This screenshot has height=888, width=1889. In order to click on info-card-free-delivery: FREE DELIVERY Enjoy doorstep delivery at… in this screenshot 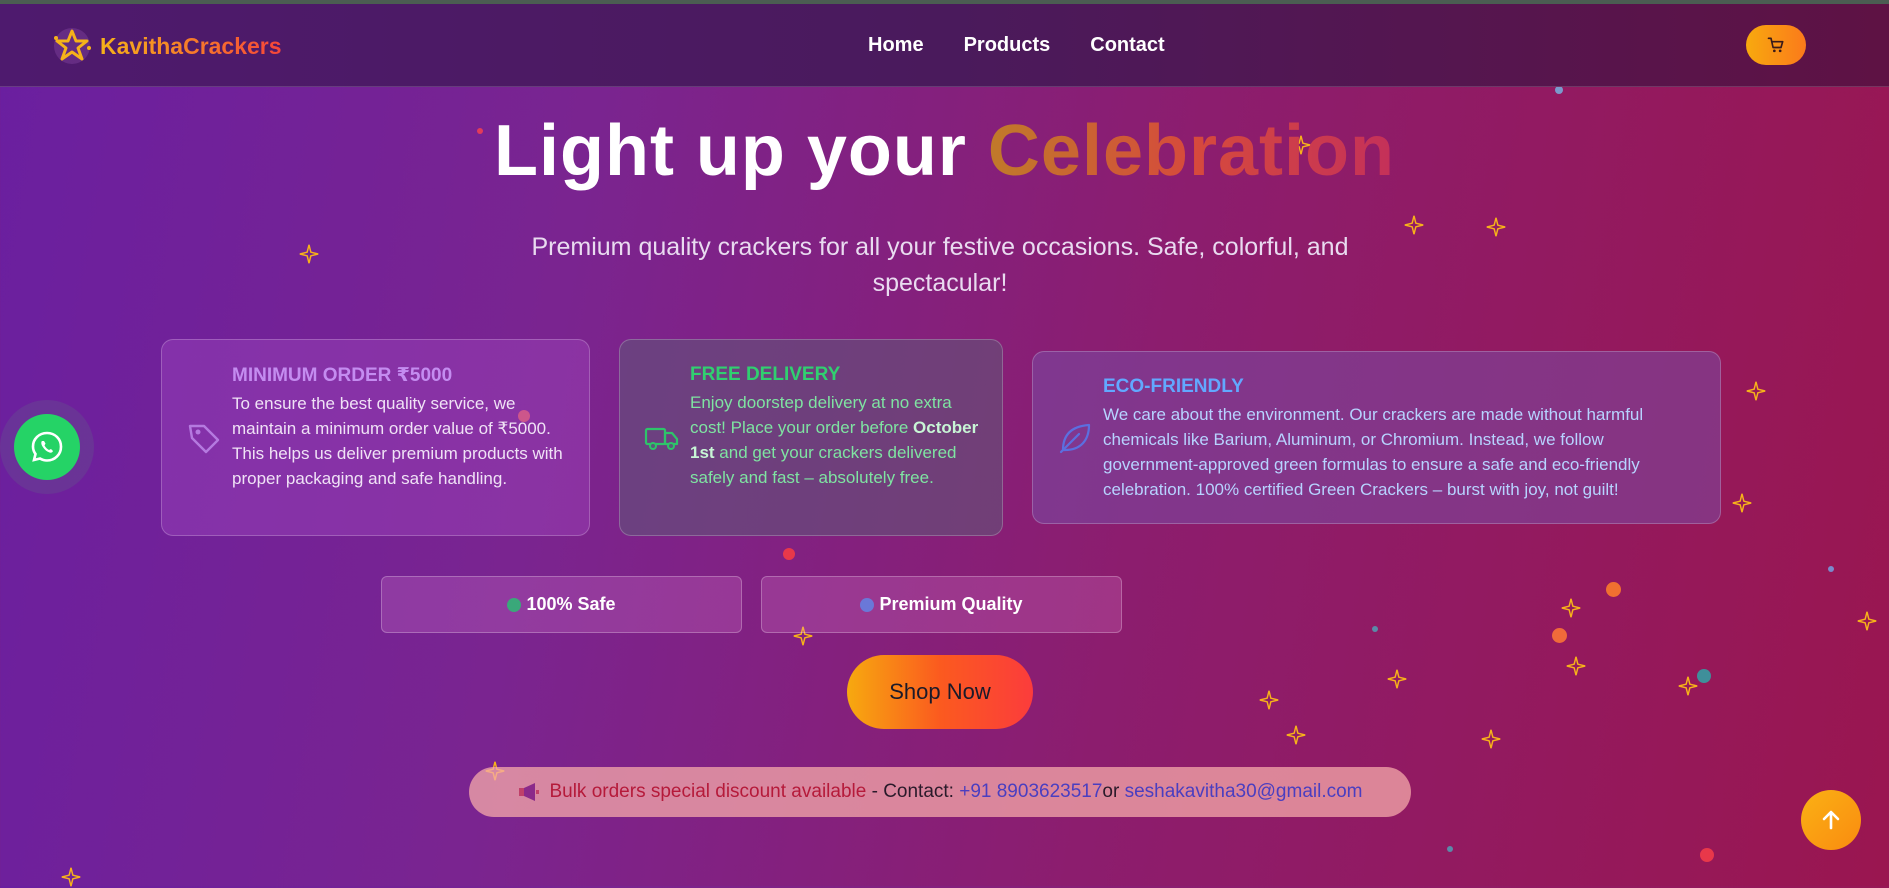, I will do `click(811, 437)`.